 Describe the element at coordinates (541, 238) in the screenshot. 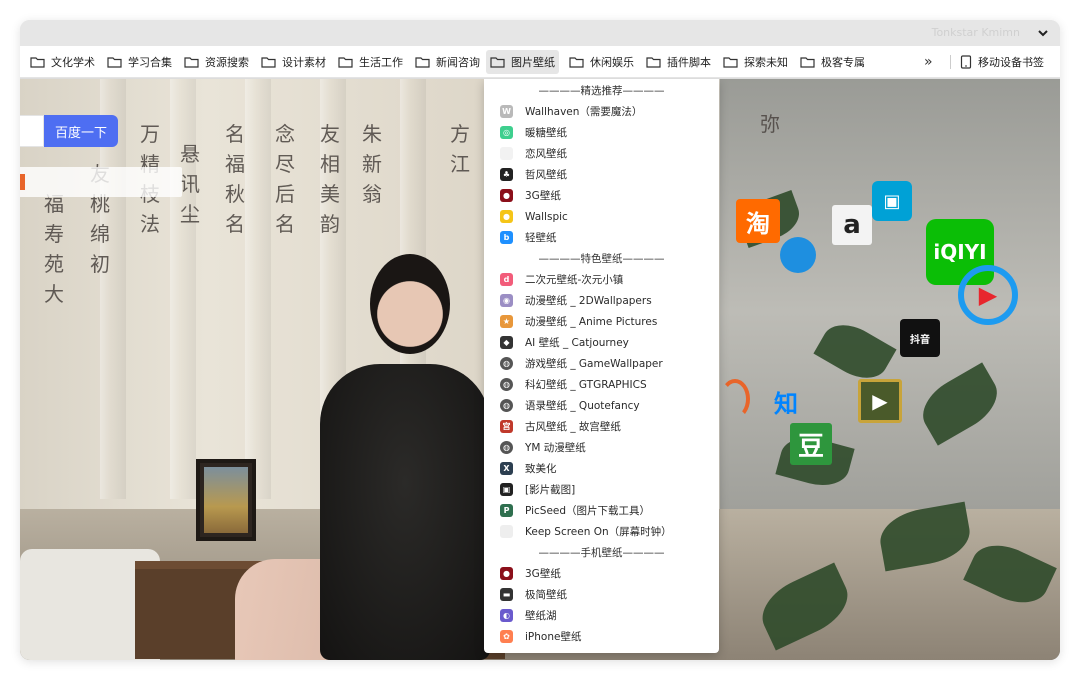

I see `menu-item-label: 轻壁纸` at that location.